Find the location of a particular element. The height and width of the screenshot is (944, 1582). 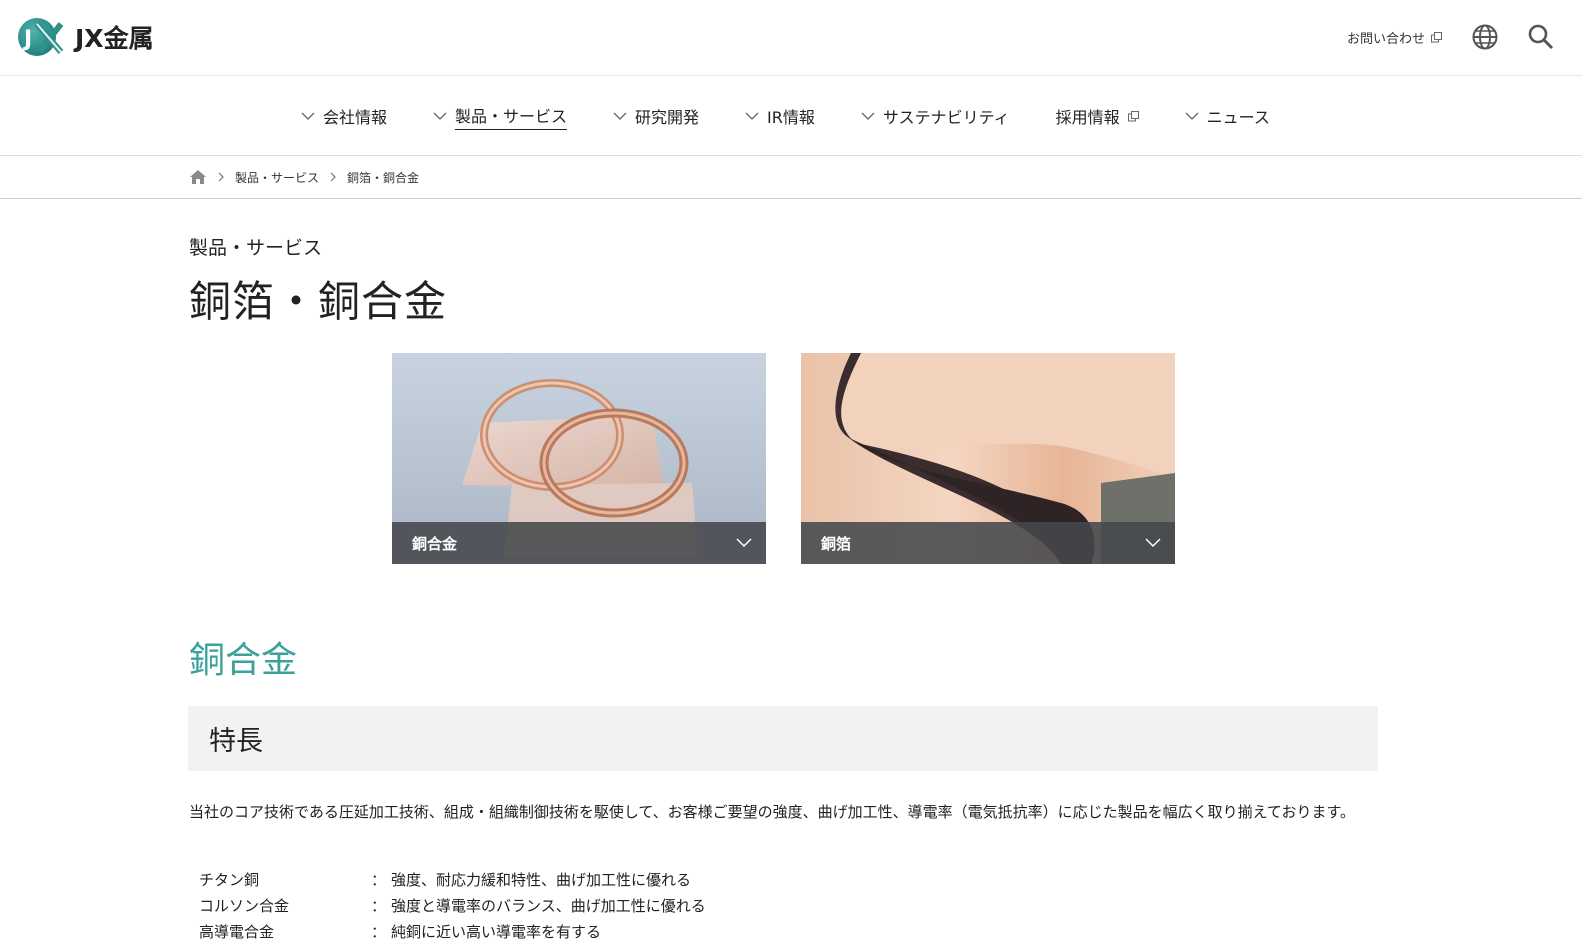

jx-logo-mark-icon: J is located at coordinates (41, 37).